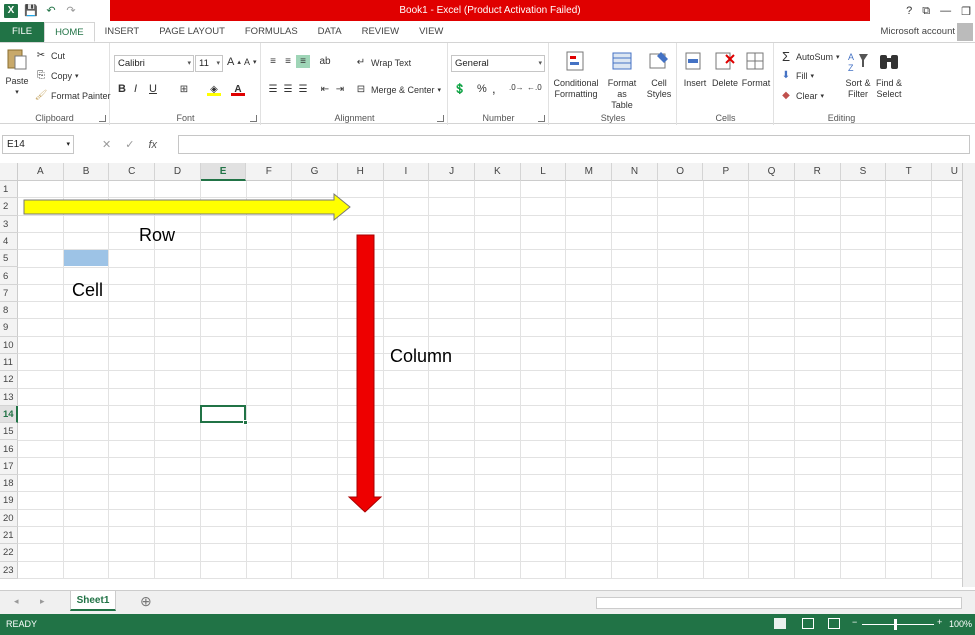 The height and width of the screenshot is (635, 975). I want to click on align-right-button: ☰, so click(303, 89).